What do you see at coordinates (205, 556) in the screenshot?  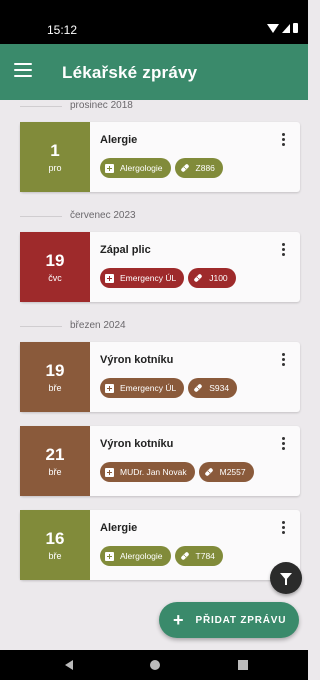 I see `diagnosis-code: T784` at bounding box center [205, 556].